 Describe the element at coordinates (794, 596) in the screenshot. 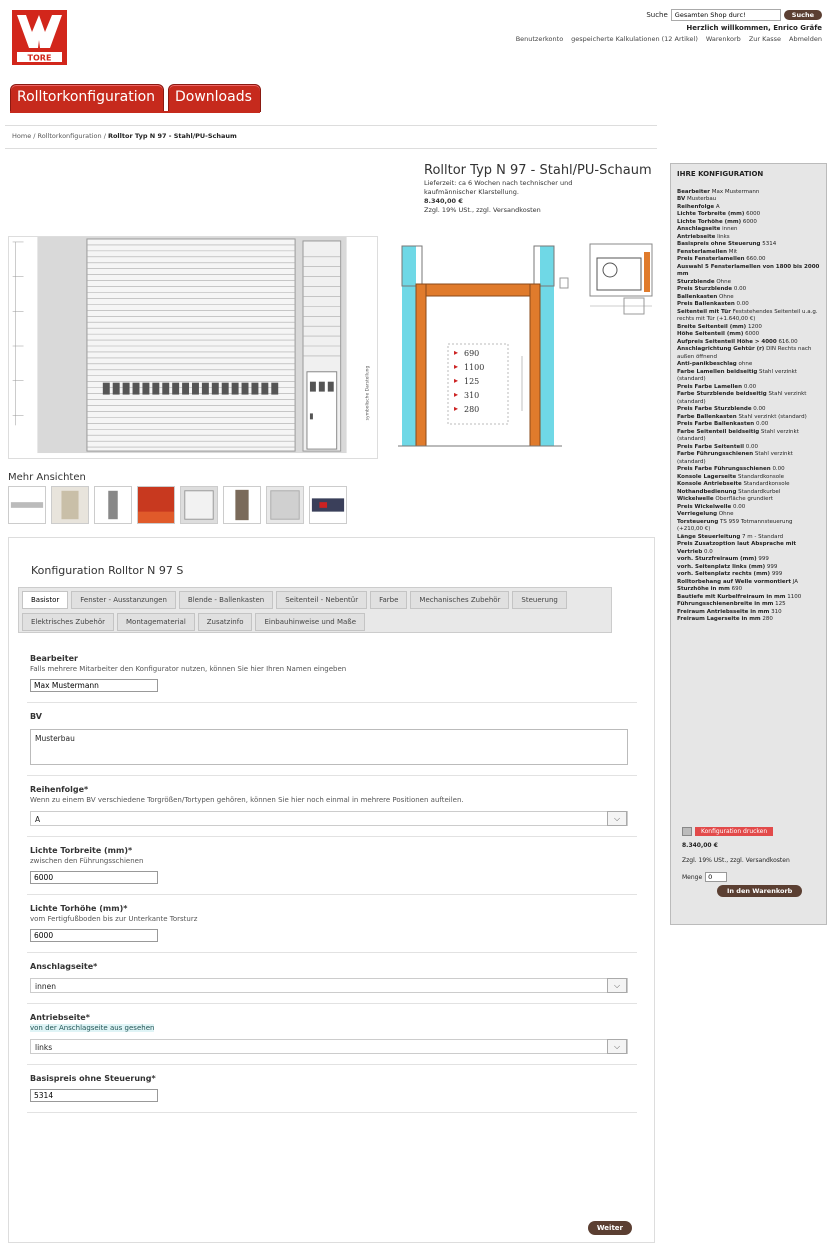

I see `summary-value: 1100` at that location.